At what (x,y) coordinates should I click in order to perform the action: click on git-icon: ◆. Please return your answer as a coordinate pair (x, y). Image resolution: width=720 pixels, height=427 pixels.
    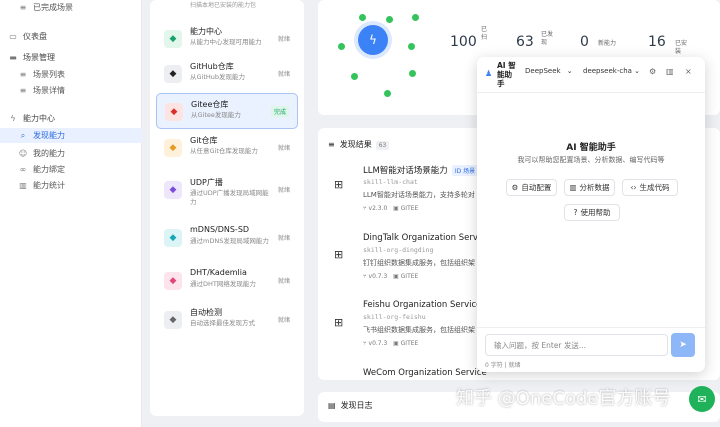
    Looking at the image, I should click on (173, 148).